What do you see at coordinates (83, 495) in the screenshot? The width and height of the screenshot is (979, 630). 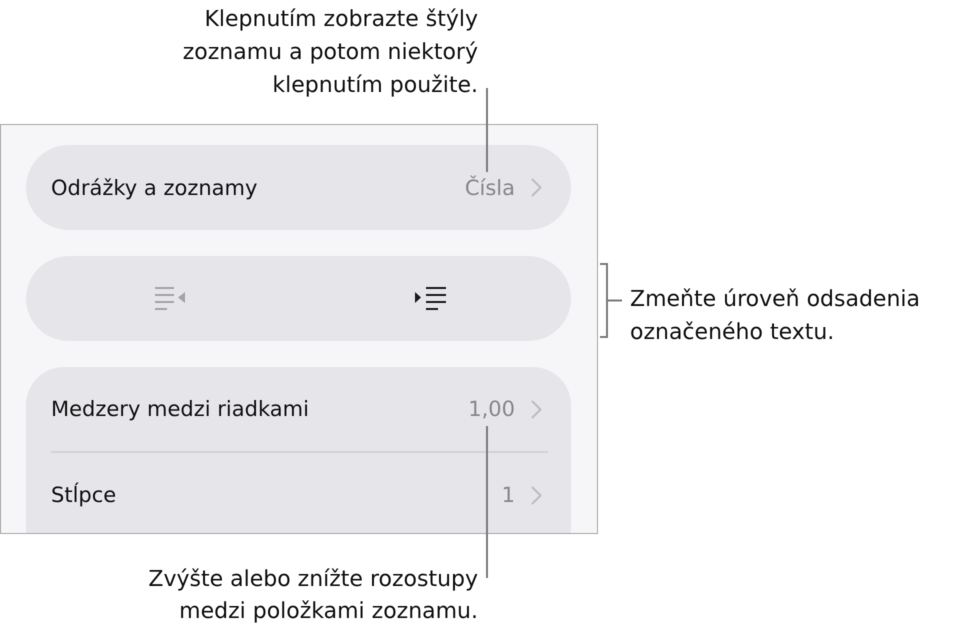 I see `row-label: Stĺpce` at bounding box center [83, 495].